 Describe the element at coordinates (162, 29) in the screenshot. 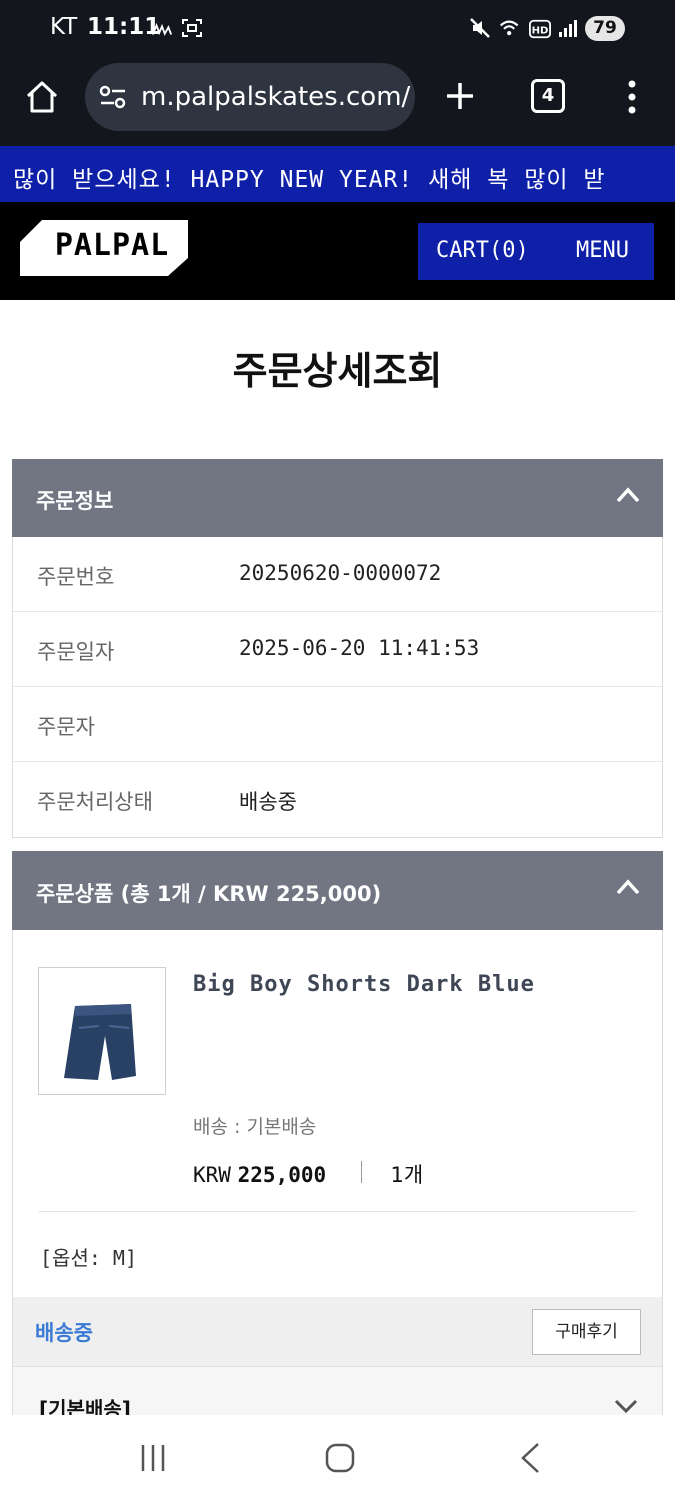

I see `notification-icon` at that location.